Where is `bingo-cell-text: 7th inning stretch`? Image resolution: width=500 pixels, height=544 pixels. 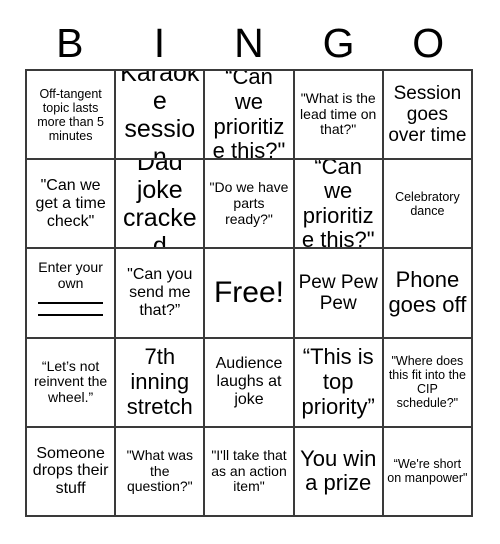 bingo-cell-text: 7th inning stretch is located at coordinates (159, 381).